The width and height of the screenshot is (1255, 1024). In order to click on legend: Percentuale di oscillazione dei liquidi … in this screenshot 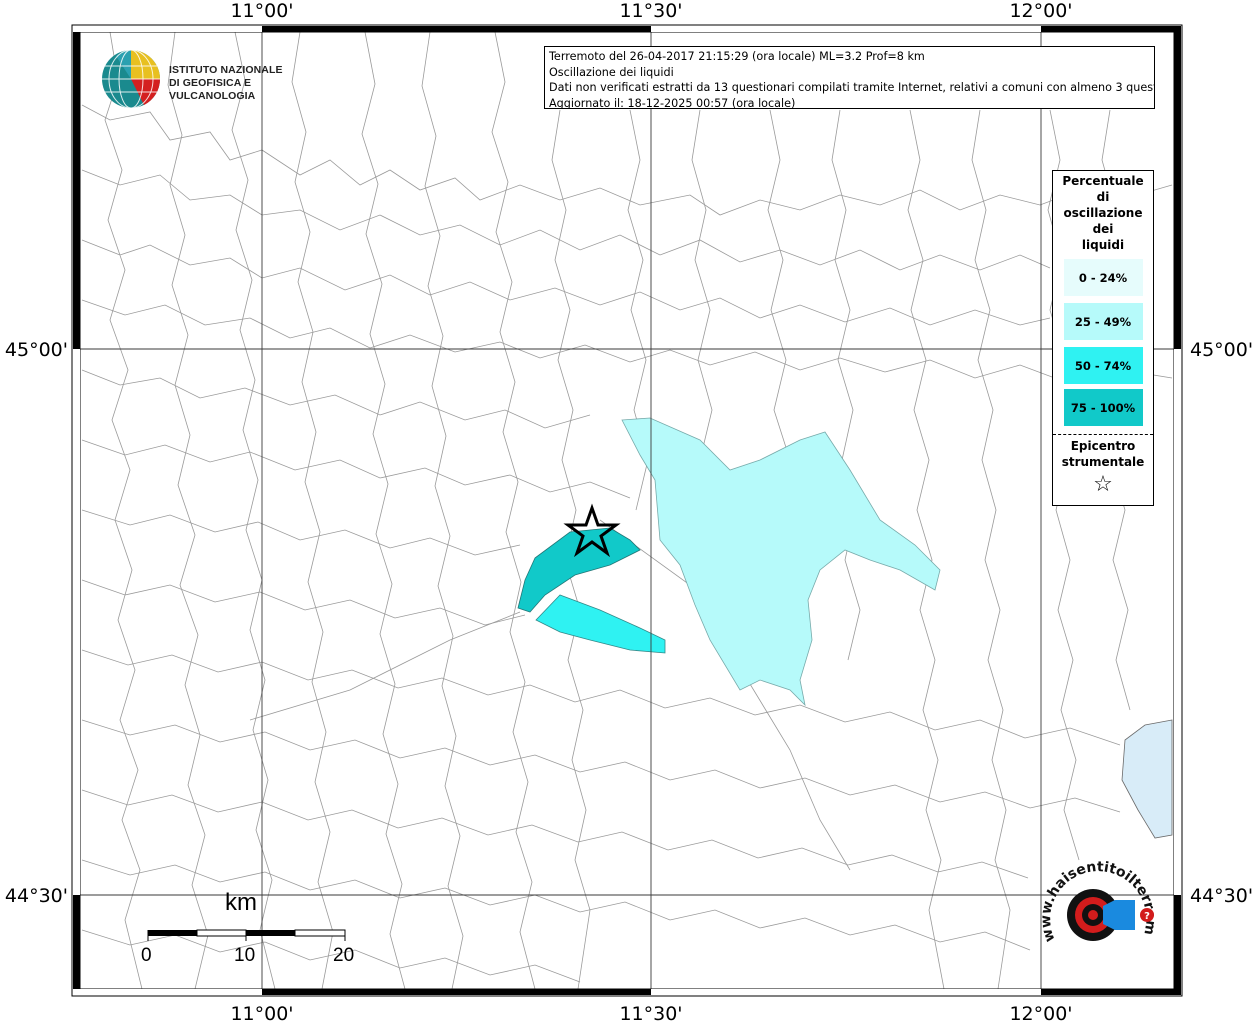, I will do `click(1103, 338)`.